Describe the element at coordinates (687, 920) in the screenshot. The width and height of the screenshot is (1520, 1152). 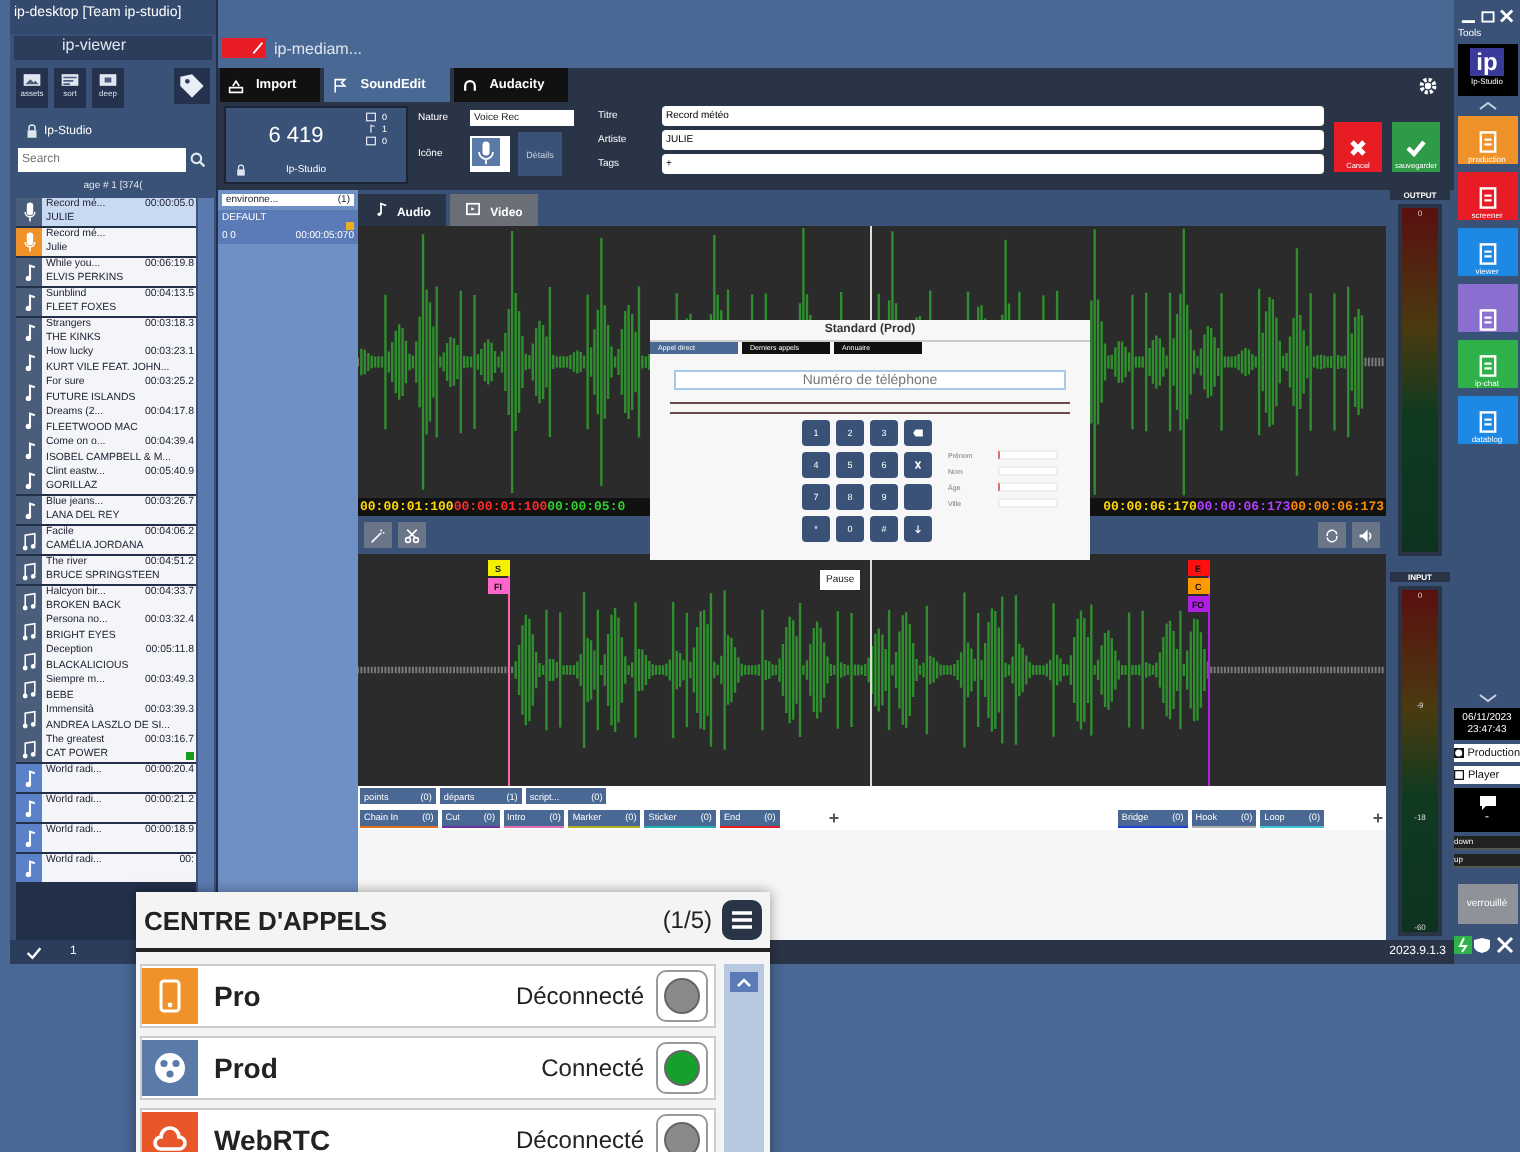
I see `line-count: (1/5)` at that location.